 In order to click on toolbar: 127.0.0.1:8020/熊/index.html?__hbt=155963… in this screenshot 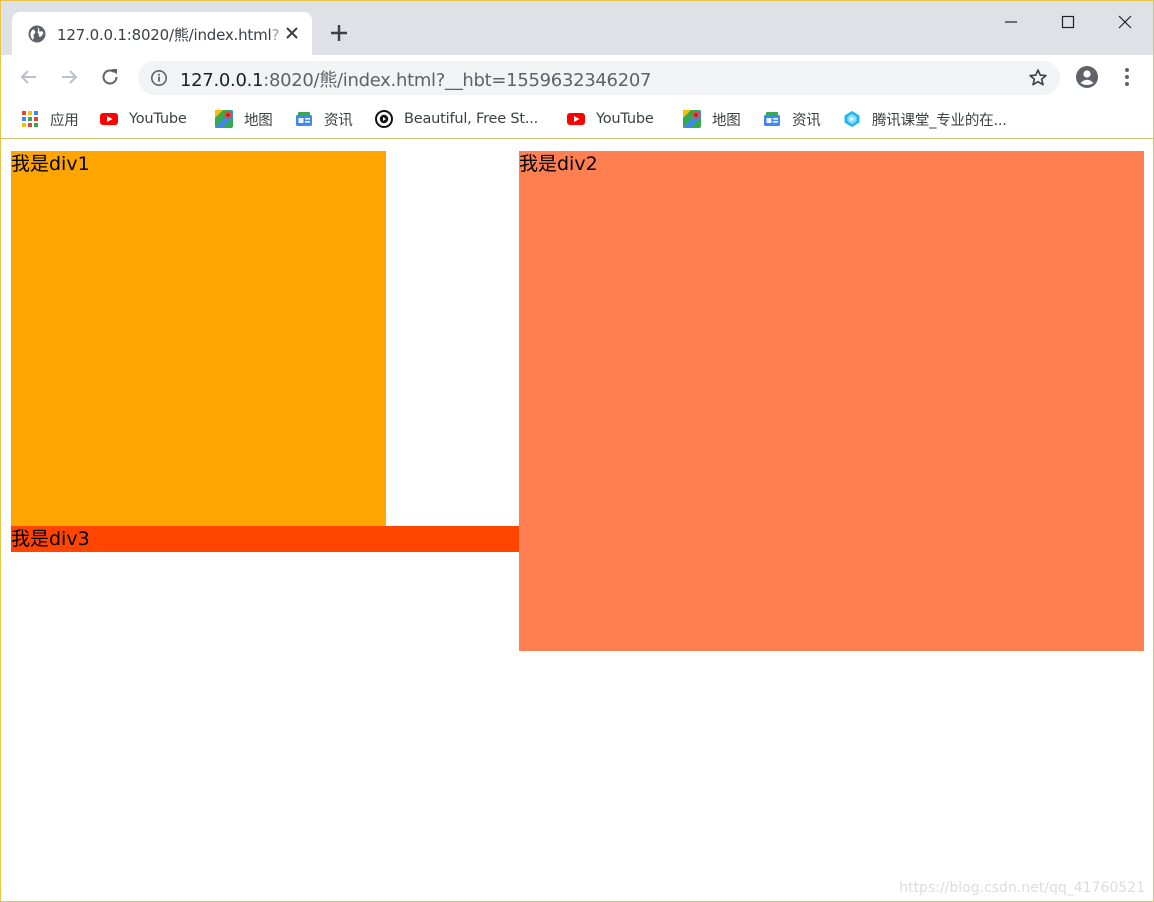, I will do `click(577, 77)`.